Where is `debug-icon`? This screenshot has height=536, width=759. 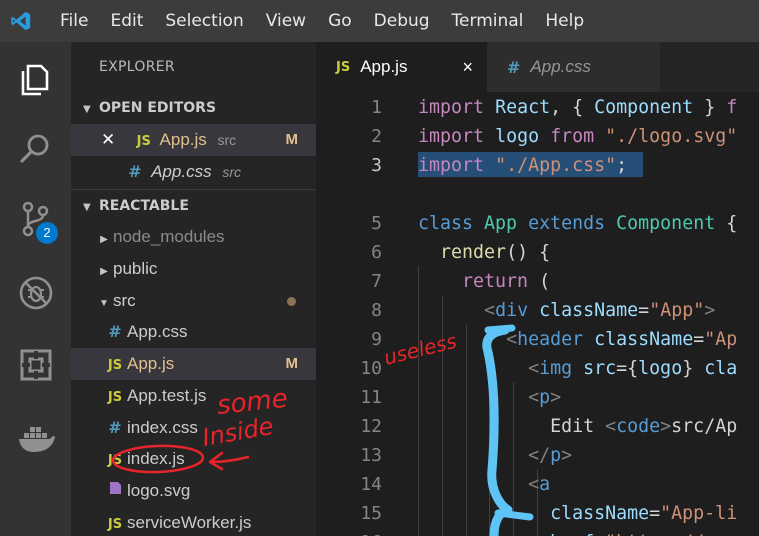 debug-icon is located at coordinates (35, 293).